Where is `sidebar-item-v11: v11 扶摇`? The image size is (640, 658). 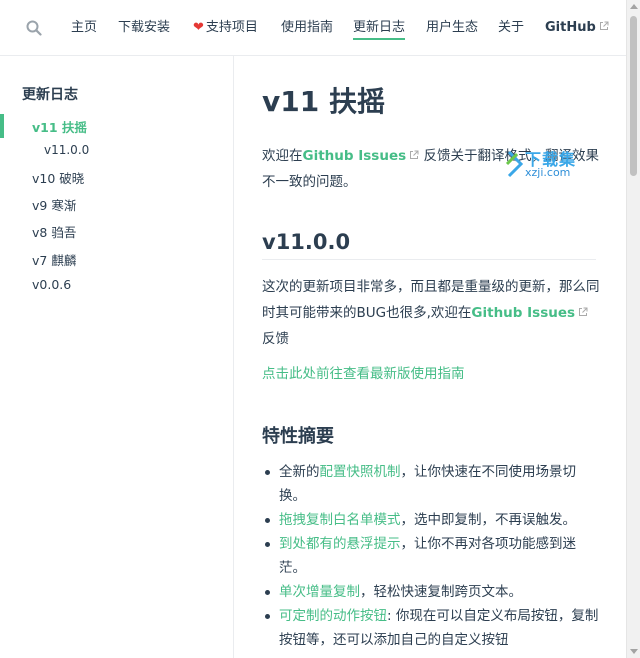 sidebar-item-v11: v11 扶摇 is located at coordinates (59, 126).